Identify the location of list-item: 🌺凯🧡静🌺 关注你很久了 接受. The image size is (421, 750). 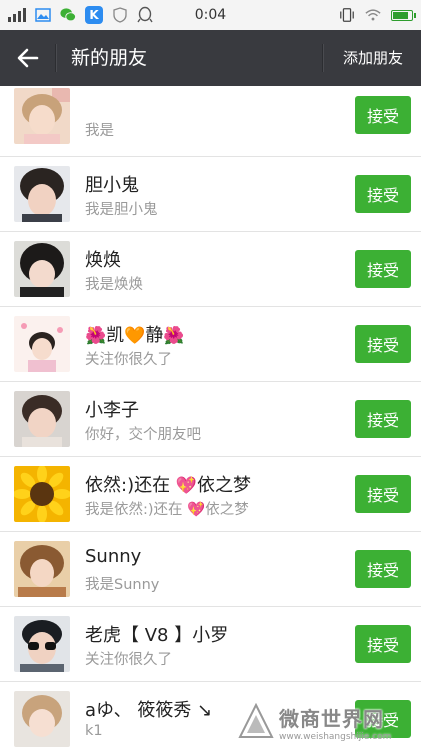
(210, 344).